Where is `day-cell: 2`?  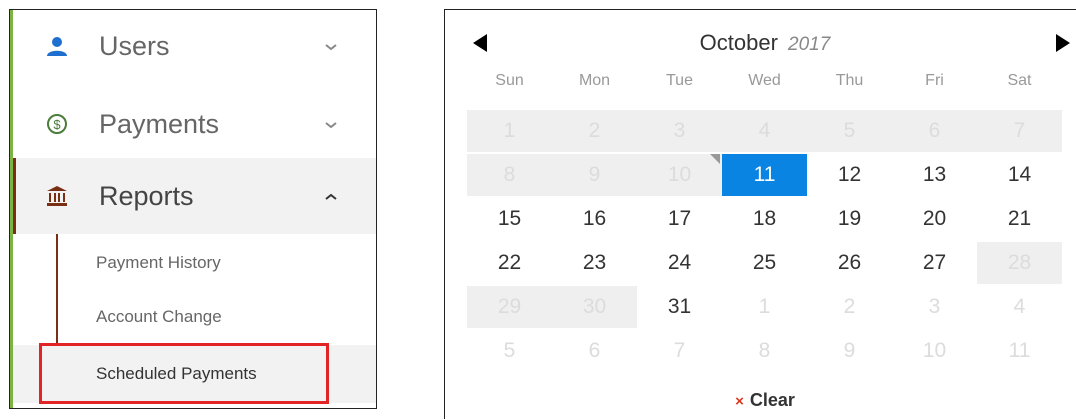 day-cell: 2 is located at coordinates (849, 307).